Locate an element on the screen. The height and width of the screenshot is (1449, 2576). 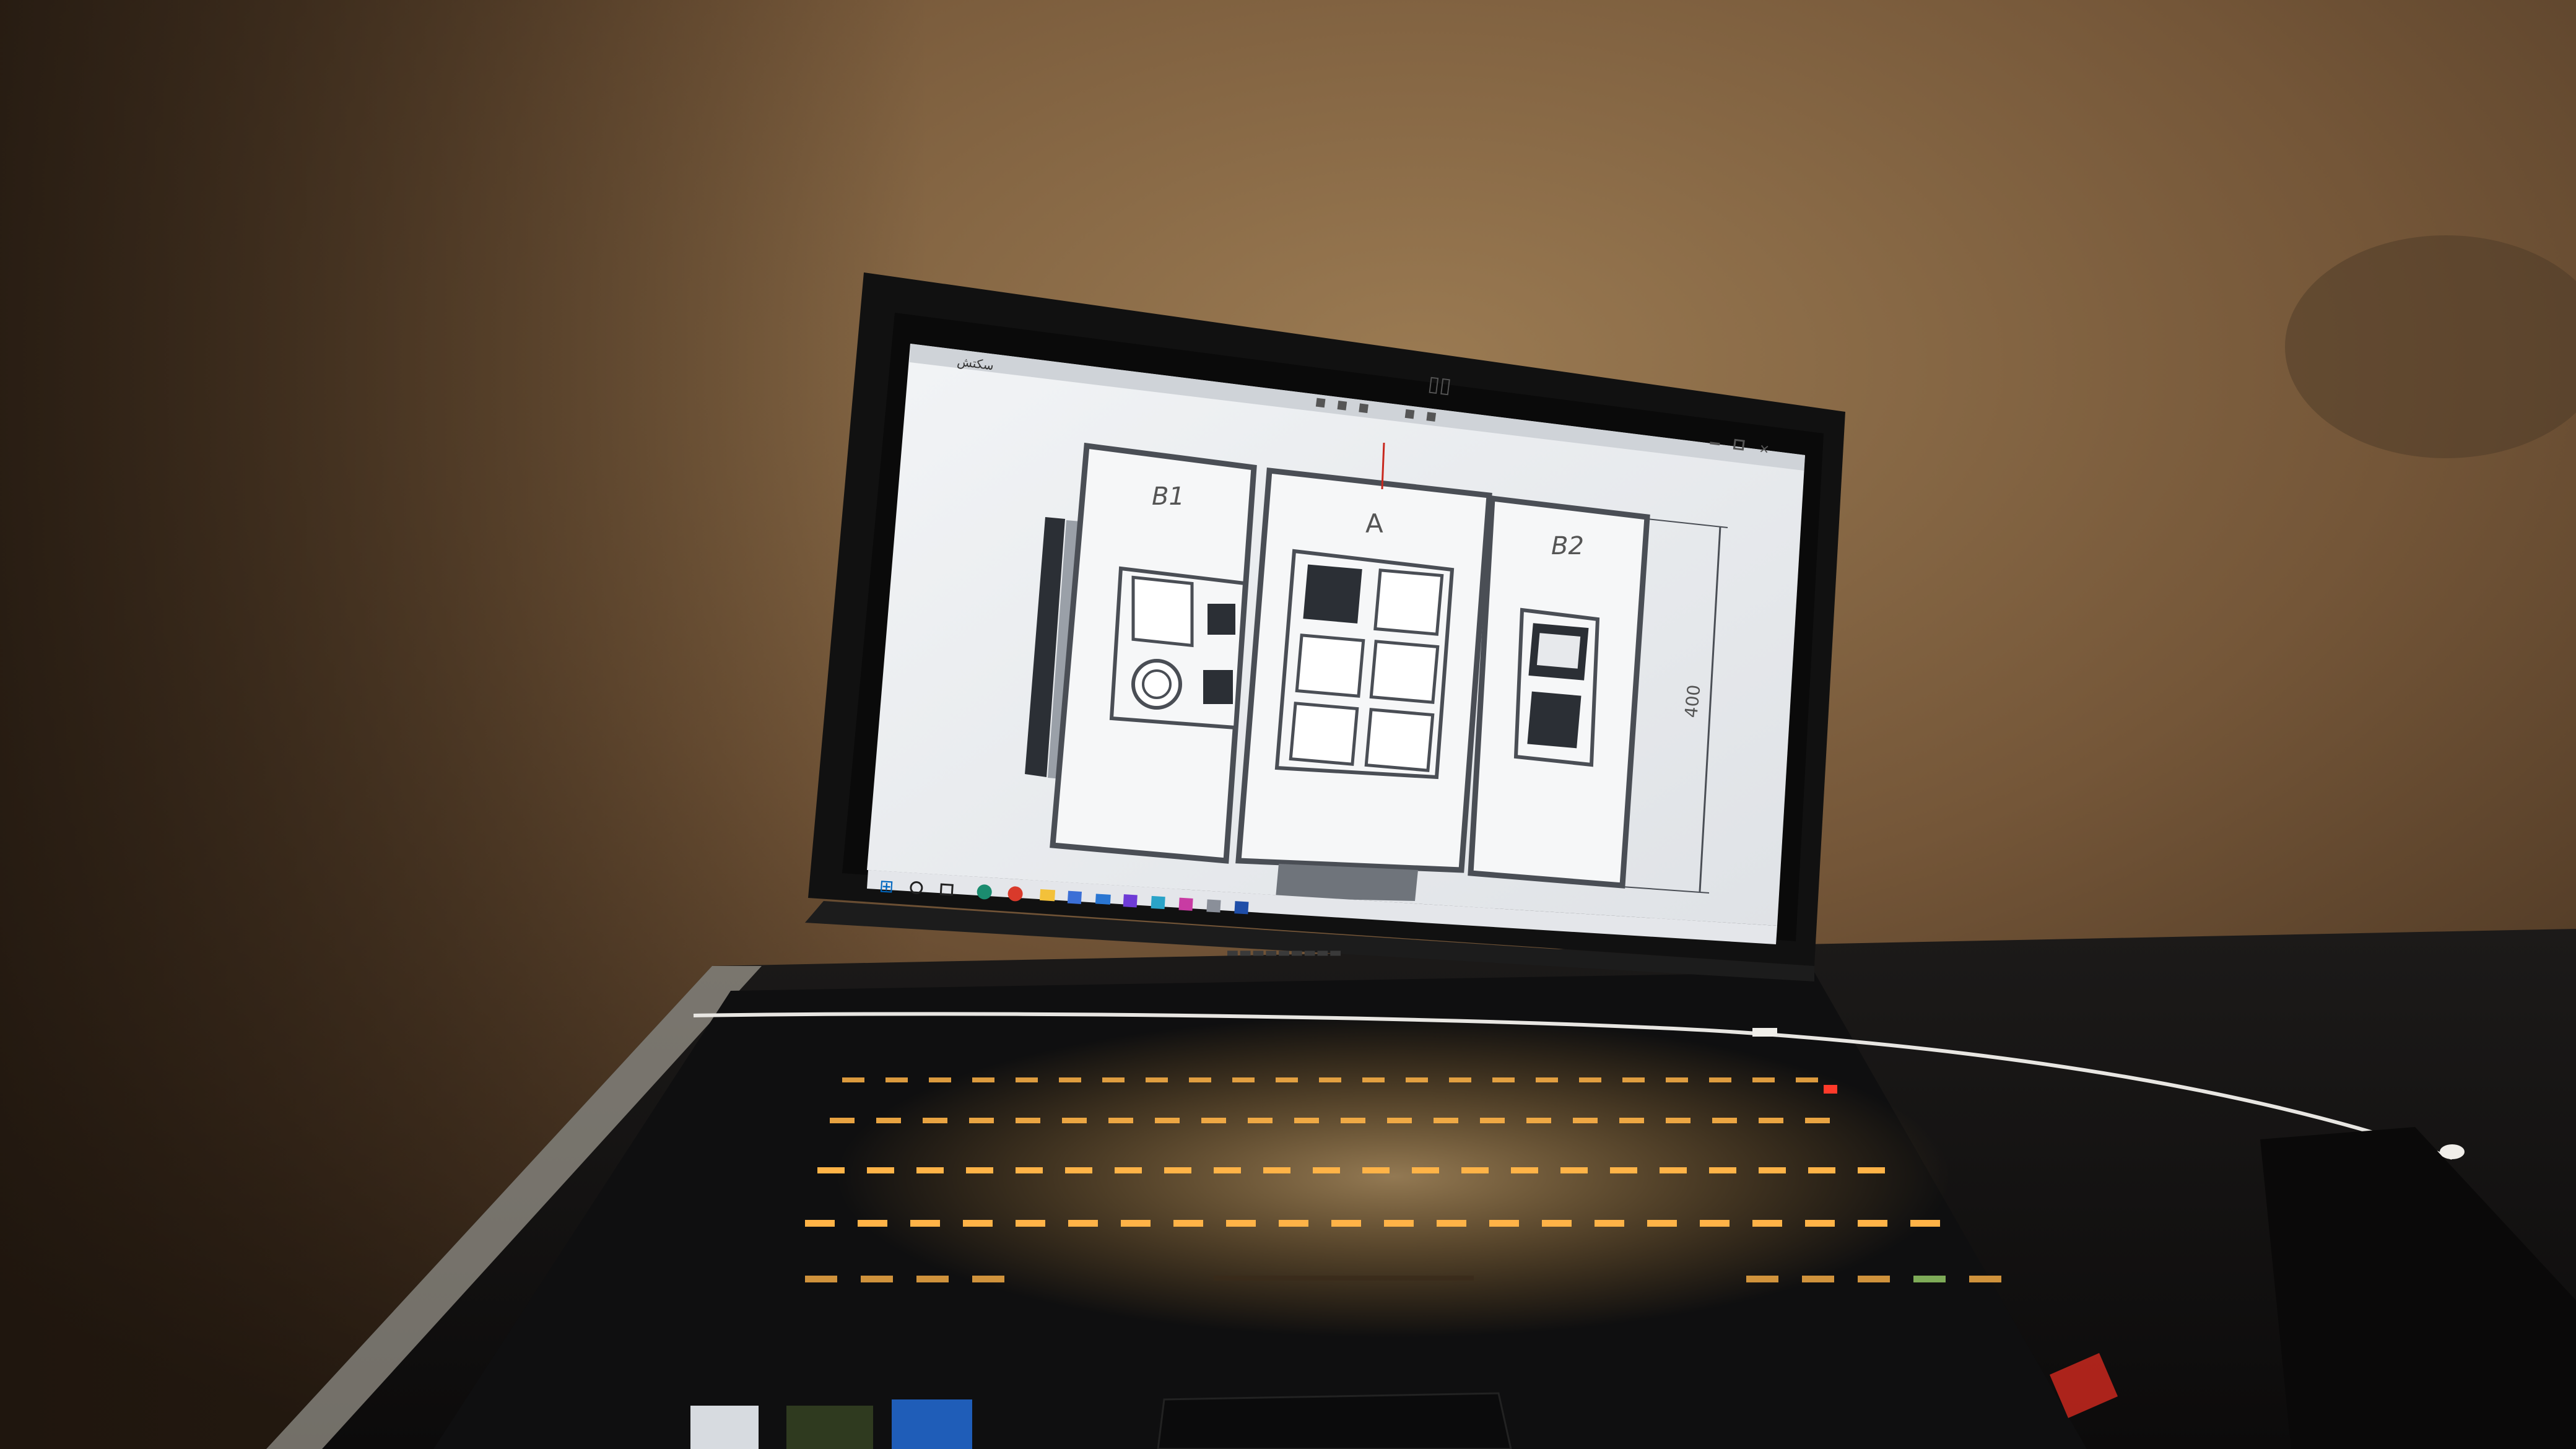
dimension-label: 400 is located at coordinates (1692, 701).